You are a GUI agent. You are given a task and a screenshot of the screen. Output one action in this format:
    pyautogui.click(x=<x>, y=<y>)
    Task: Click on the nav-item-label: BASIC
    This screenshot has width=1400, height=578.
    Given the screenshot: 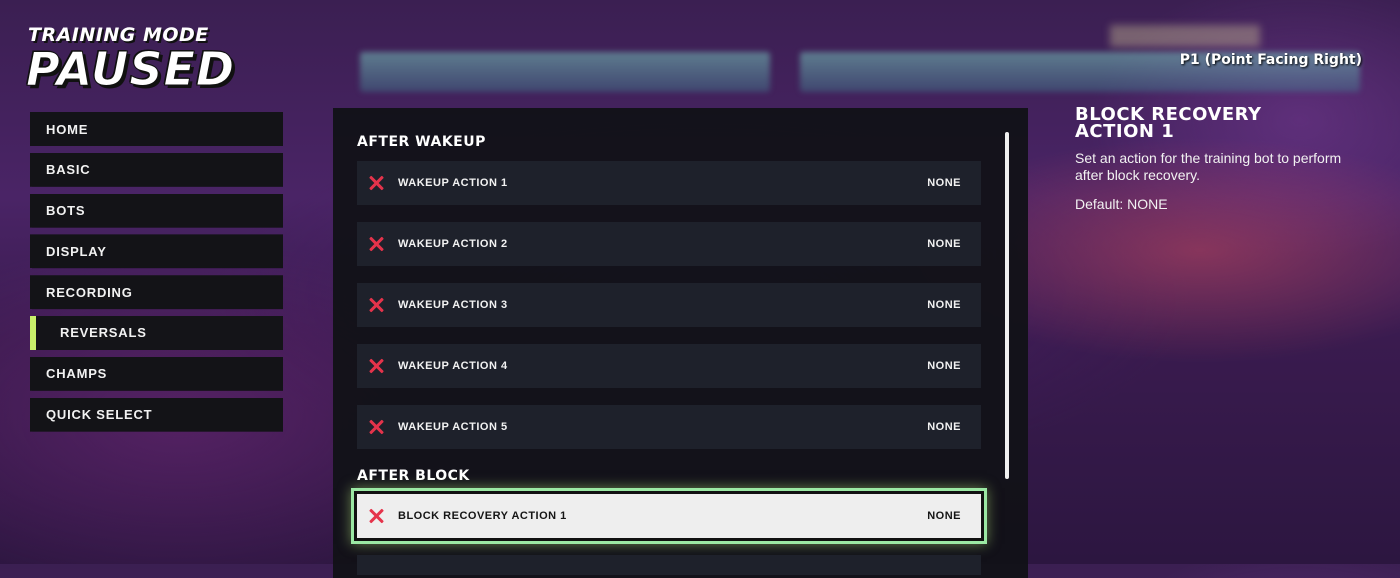 What is the action you would take?
    pyautogui.click(x=68, y=170)
    